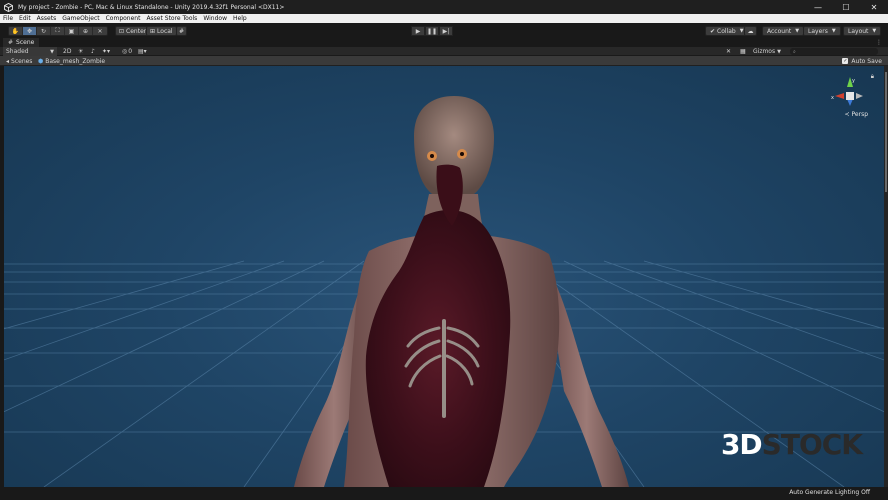 The width and height of the screenshot is (888, 500). I want to click on rotate-tool-button: ↻, so click(44, 31).